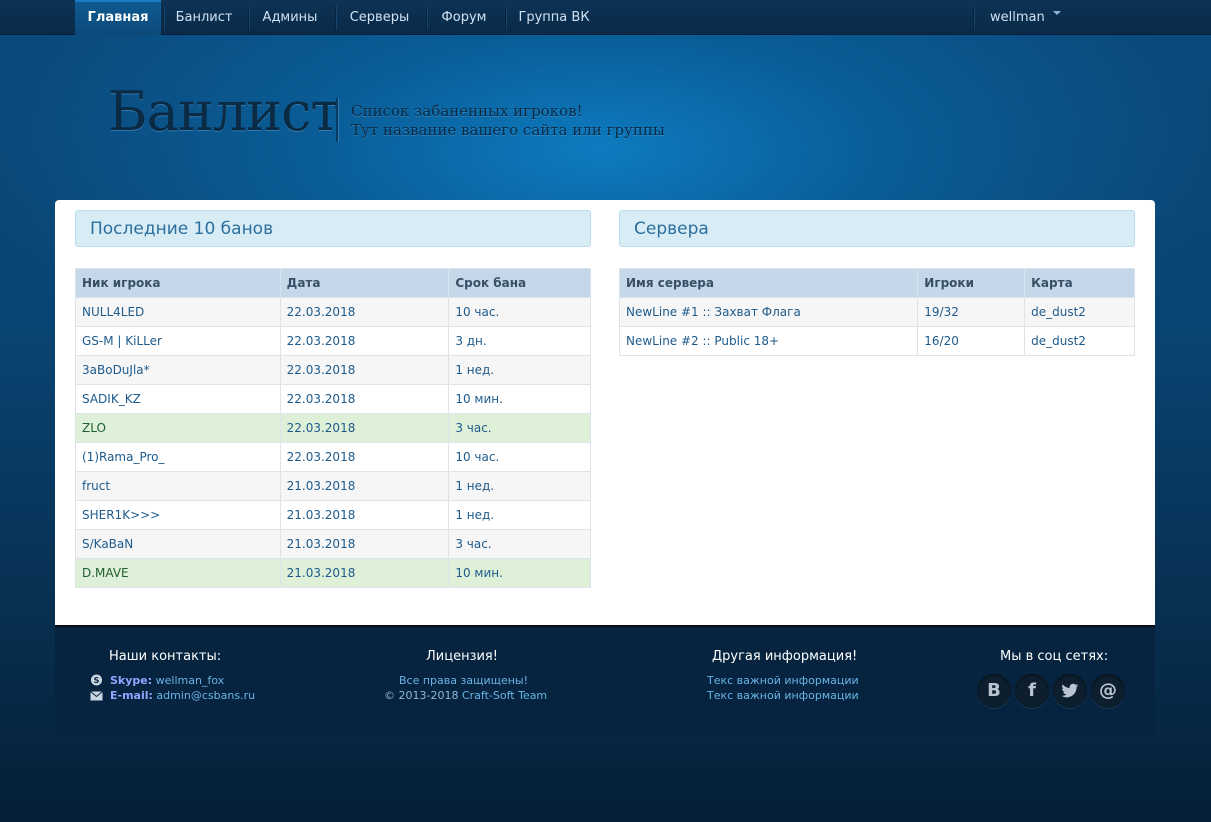 The height and width of the screenshot is (822, 1211). Describe the element at coordinates (205, 695) in the screenshot. I see `email-value: admin@csbans.ru` at that location.